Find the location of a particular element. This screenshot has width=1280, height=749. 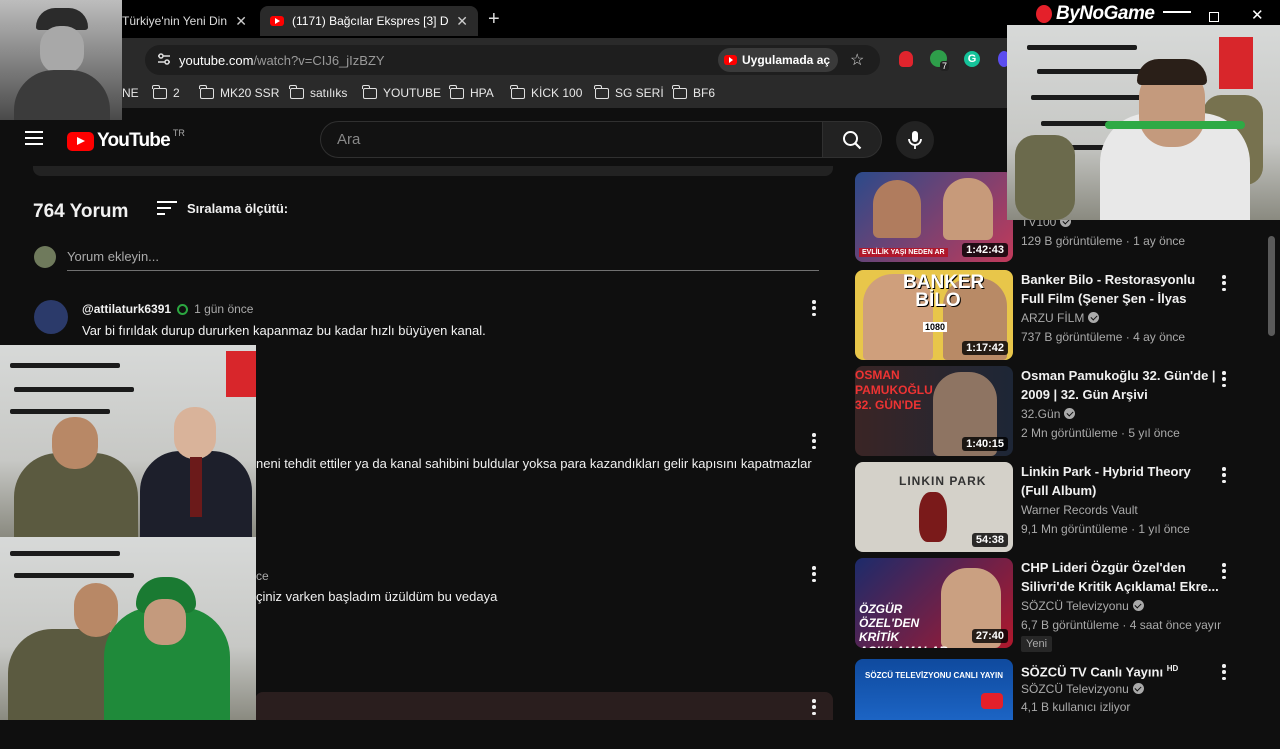

tab-title: (1171) Bağcılar Ekspres [3] D is located at coordinates (370, 21).